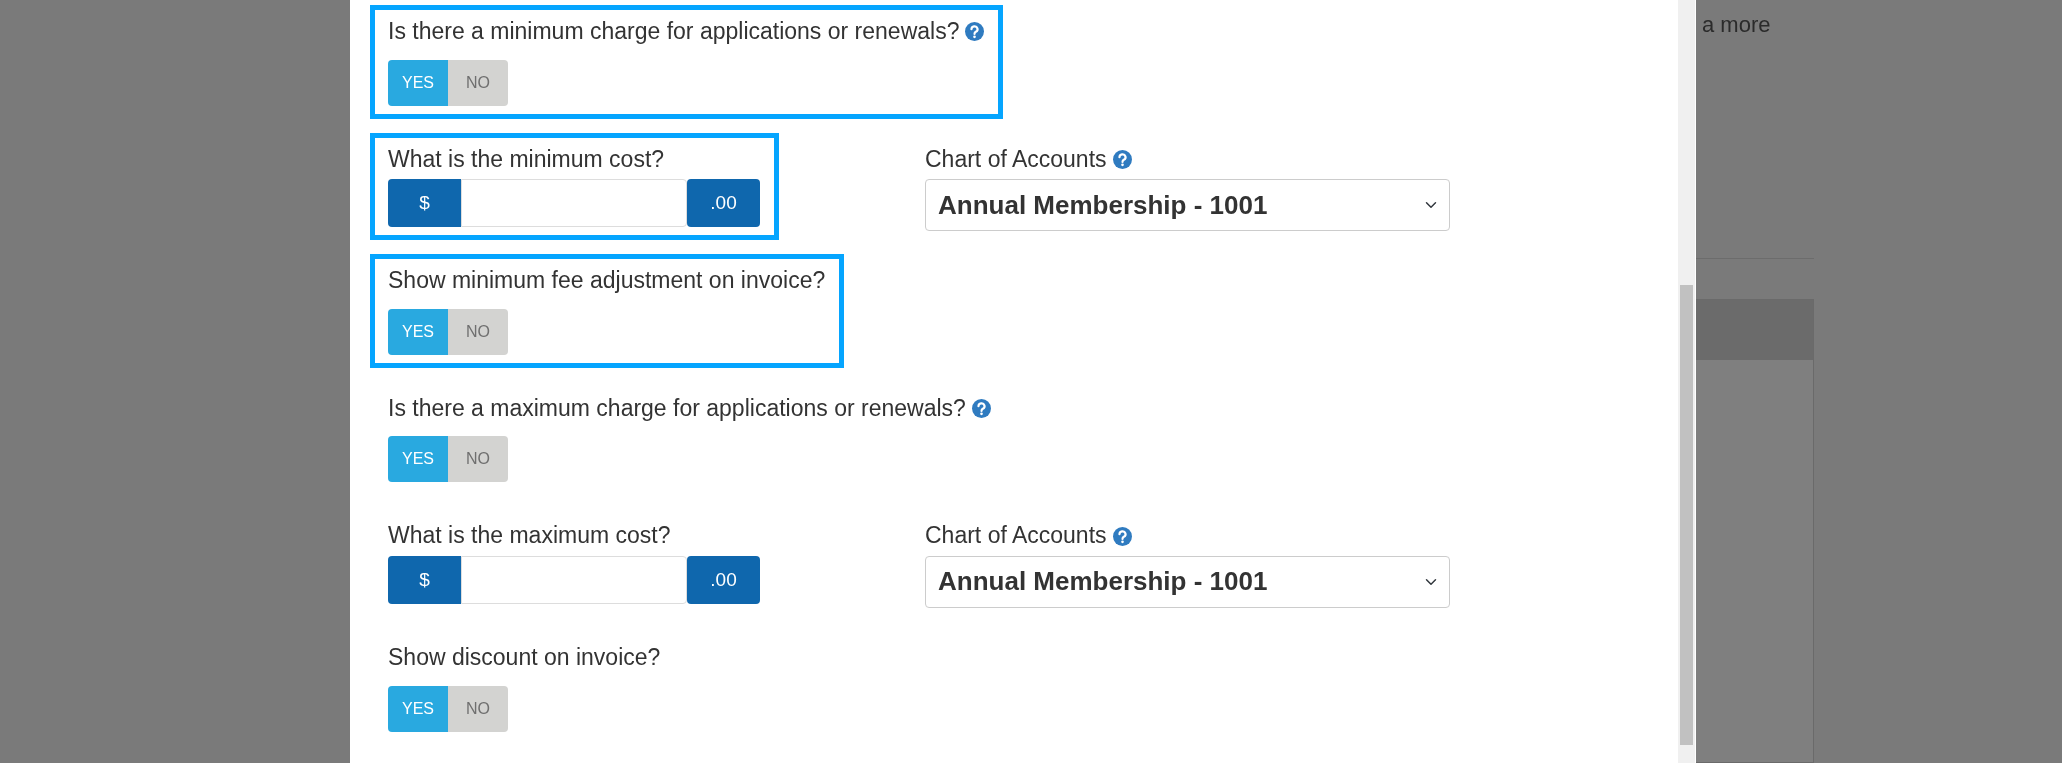  What do you see at coordinates (526, 159) in the screenshot?
I see `field-label: What is the minimum cost?` at bounding box center [526, 159].